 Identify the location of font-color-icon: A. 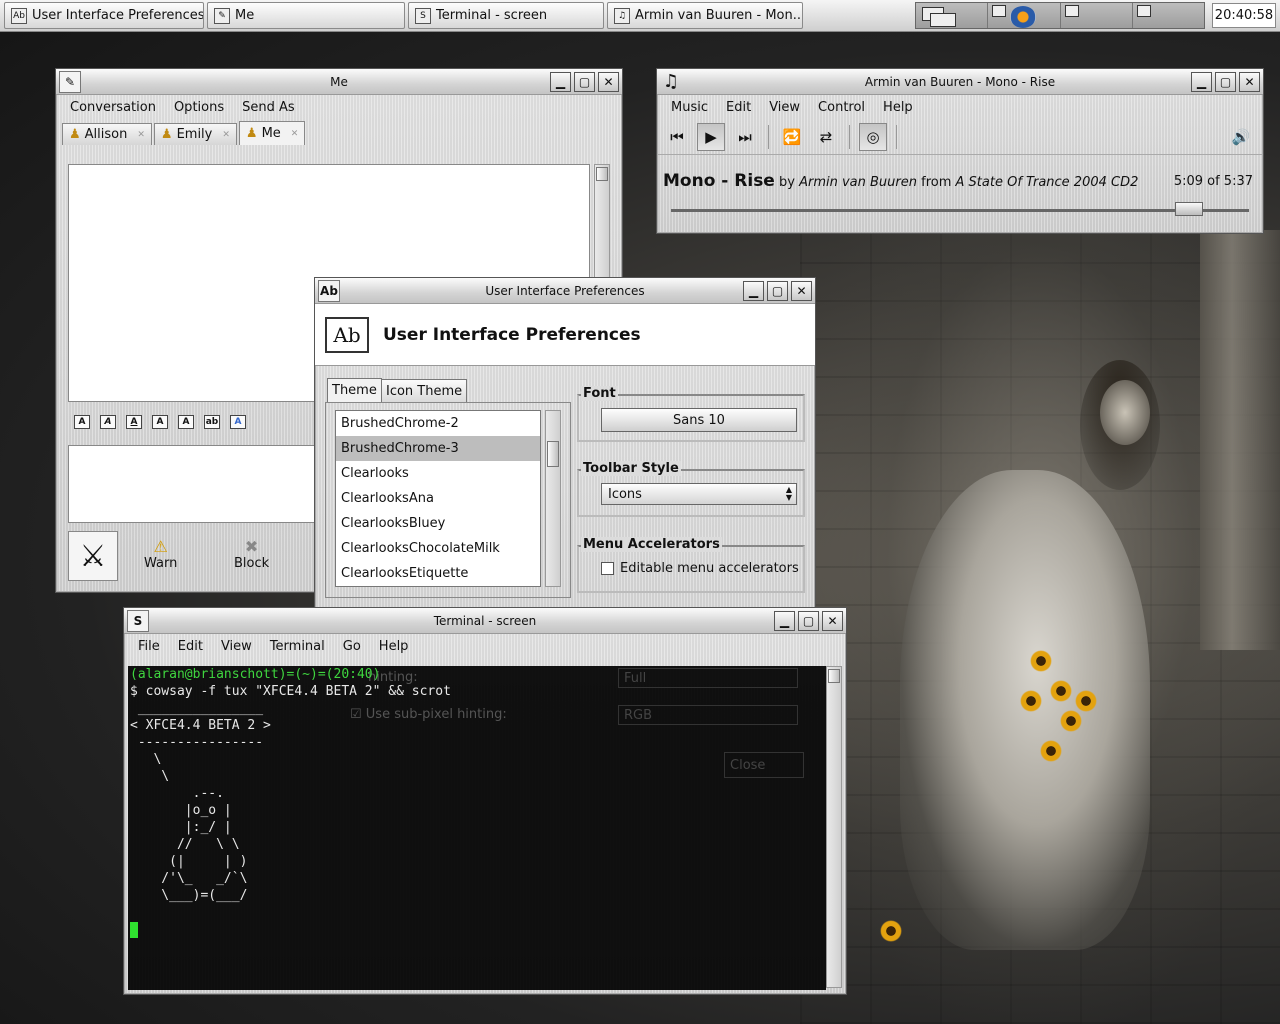
(238, 422).